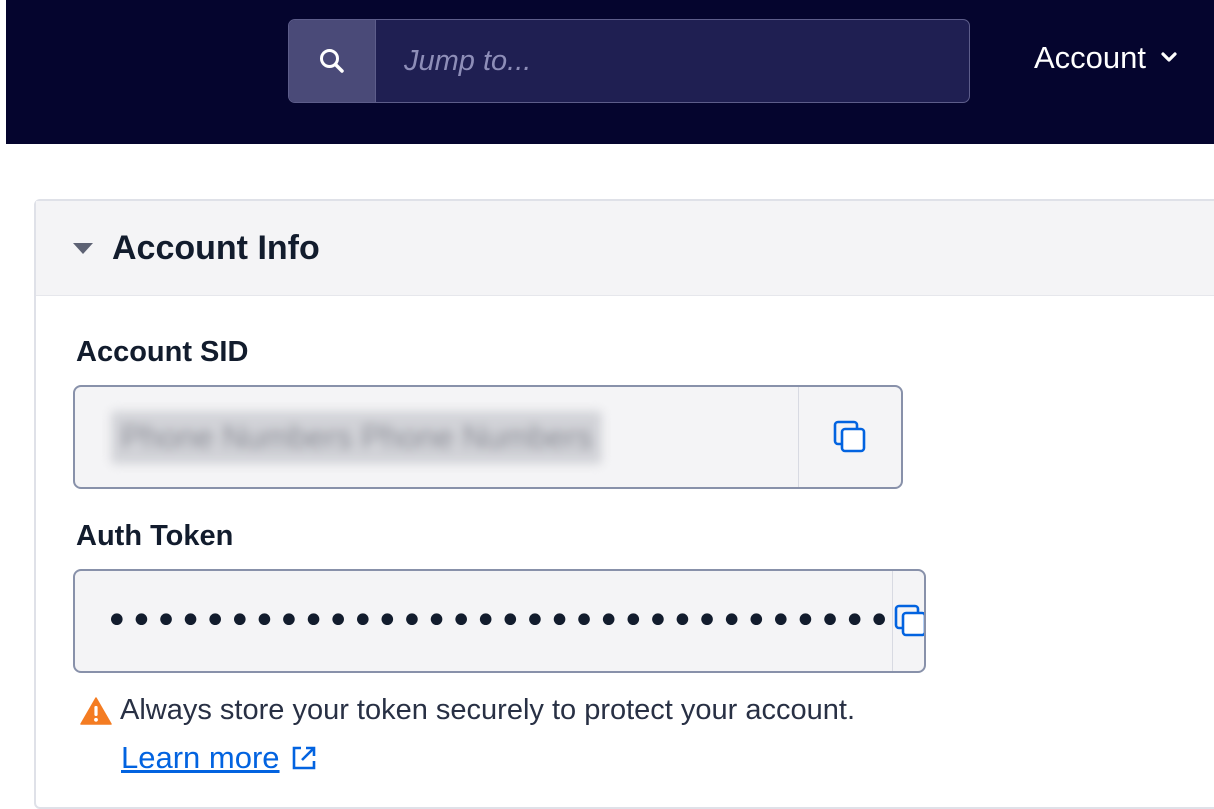 The image size is (1214, 809). I want to click on account-sid-field: Phone Numbers Phone Numbers, so click(488, 437).